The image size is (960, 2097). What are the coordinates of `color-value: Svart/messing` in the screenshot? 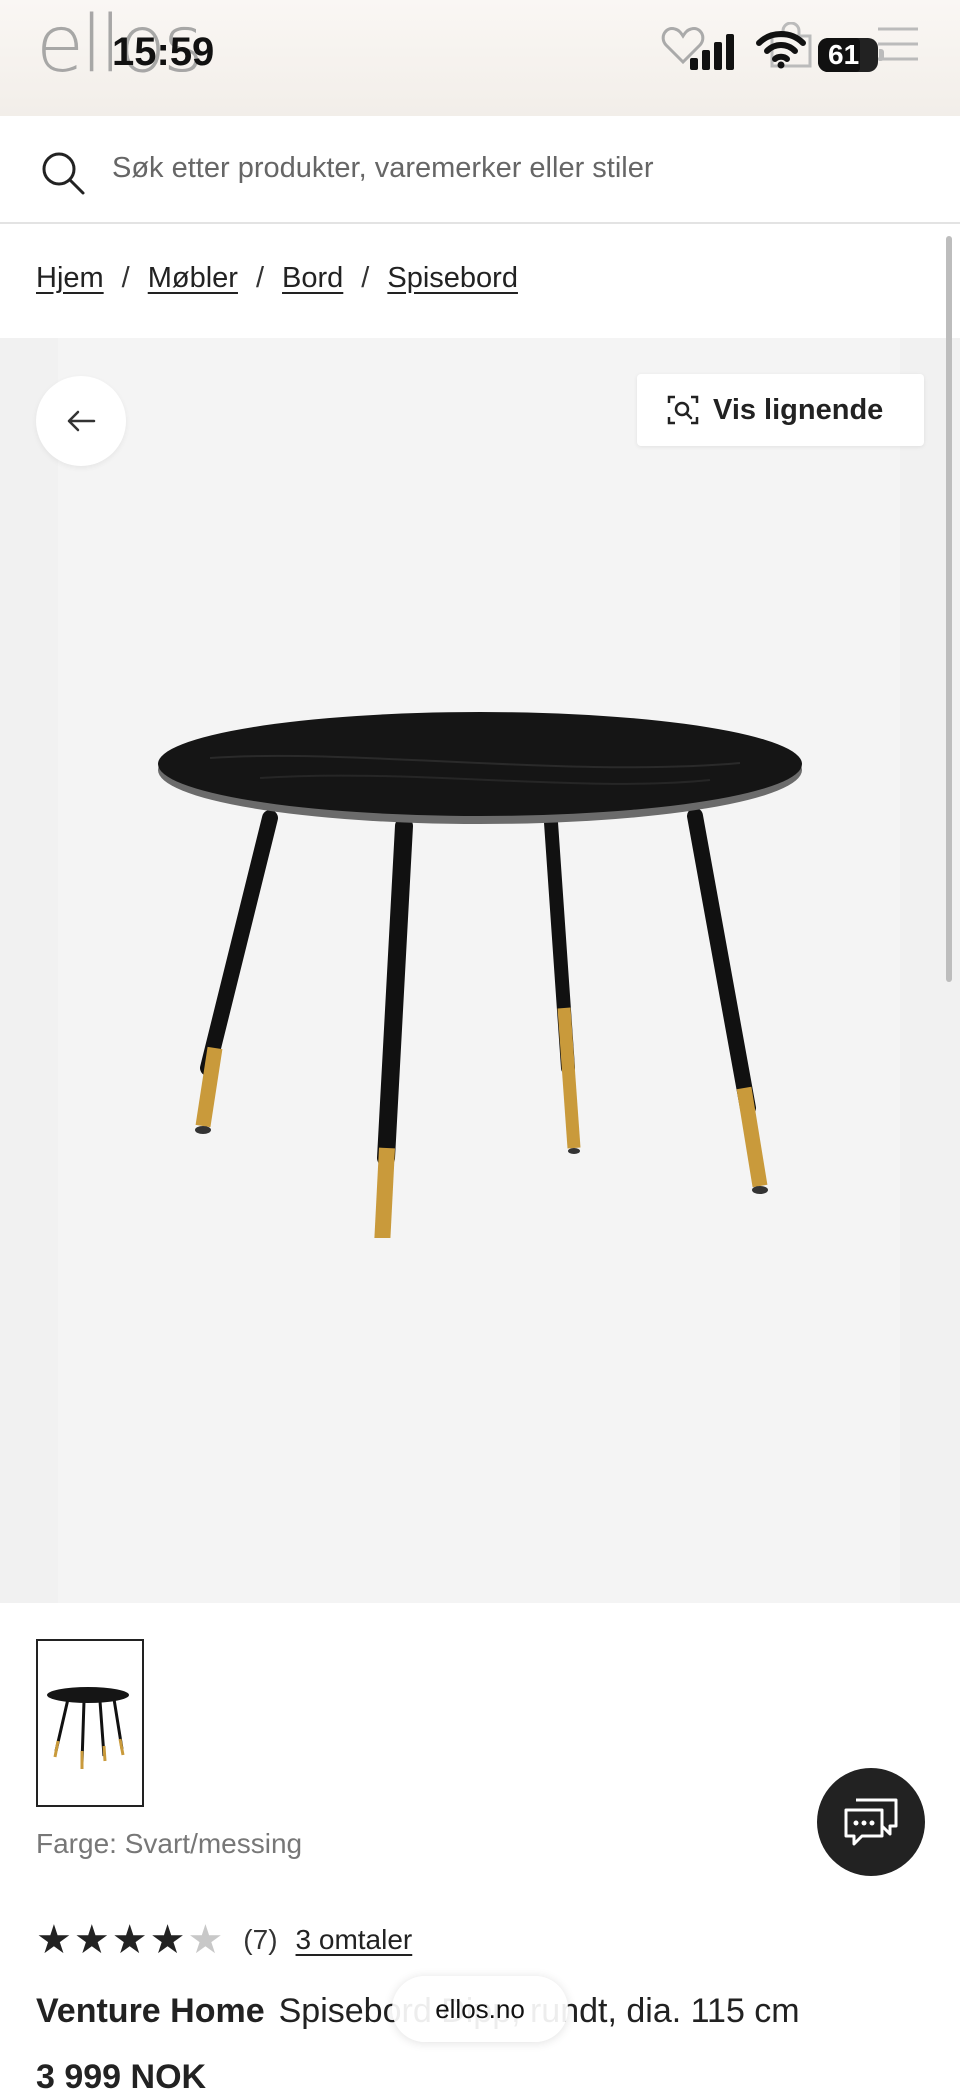 It's located at (213, 1843).